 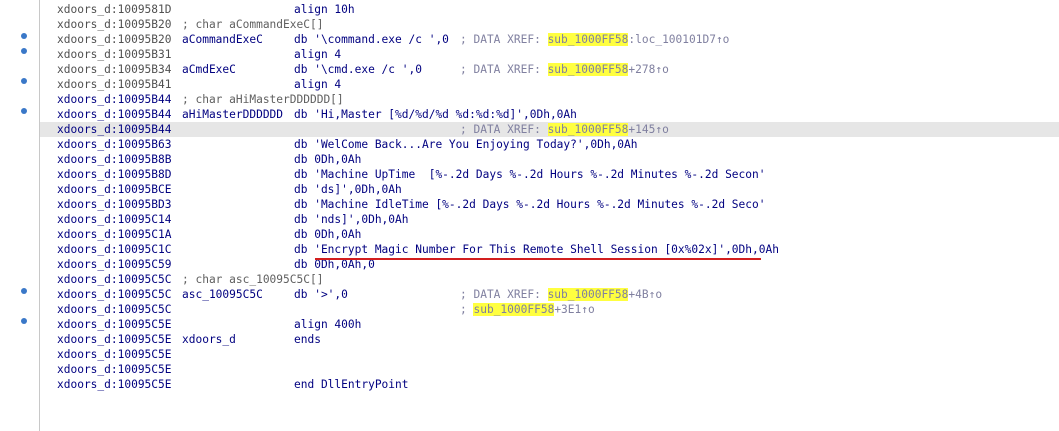 What do you see at coordinates (114, 69) in the screenshot?
I see `line-address: xdoors_d:10095B34` at bounding box center [114, 69].